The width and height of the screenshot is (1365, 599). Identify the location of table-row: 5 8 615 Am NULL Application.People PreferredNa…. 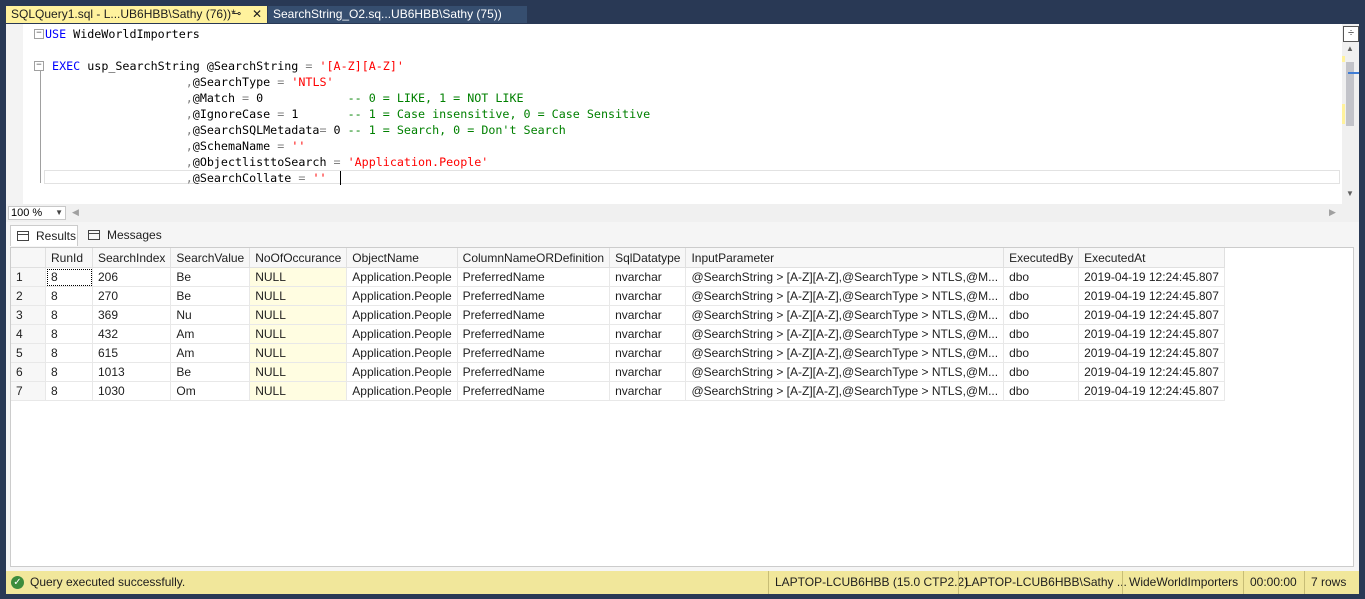
(618, 353).